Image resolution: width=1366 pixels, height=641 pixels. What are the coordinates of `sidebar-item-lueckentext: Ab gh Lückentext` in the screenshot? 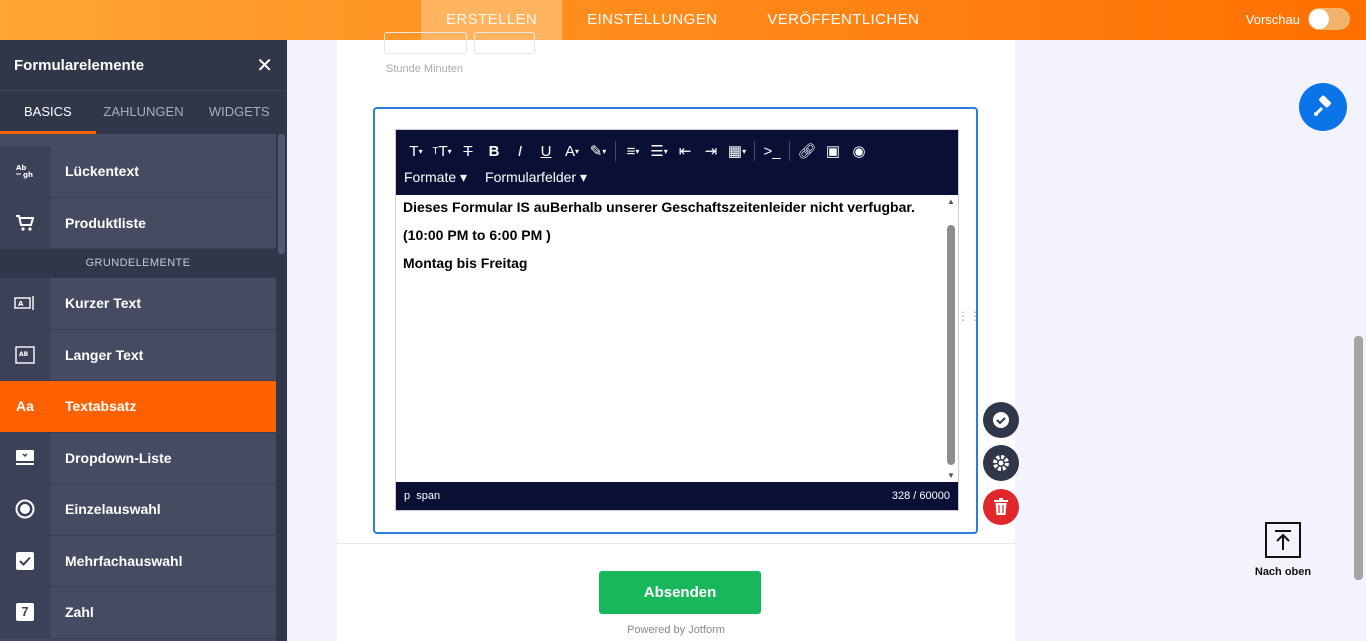 It's located at (138, 172).